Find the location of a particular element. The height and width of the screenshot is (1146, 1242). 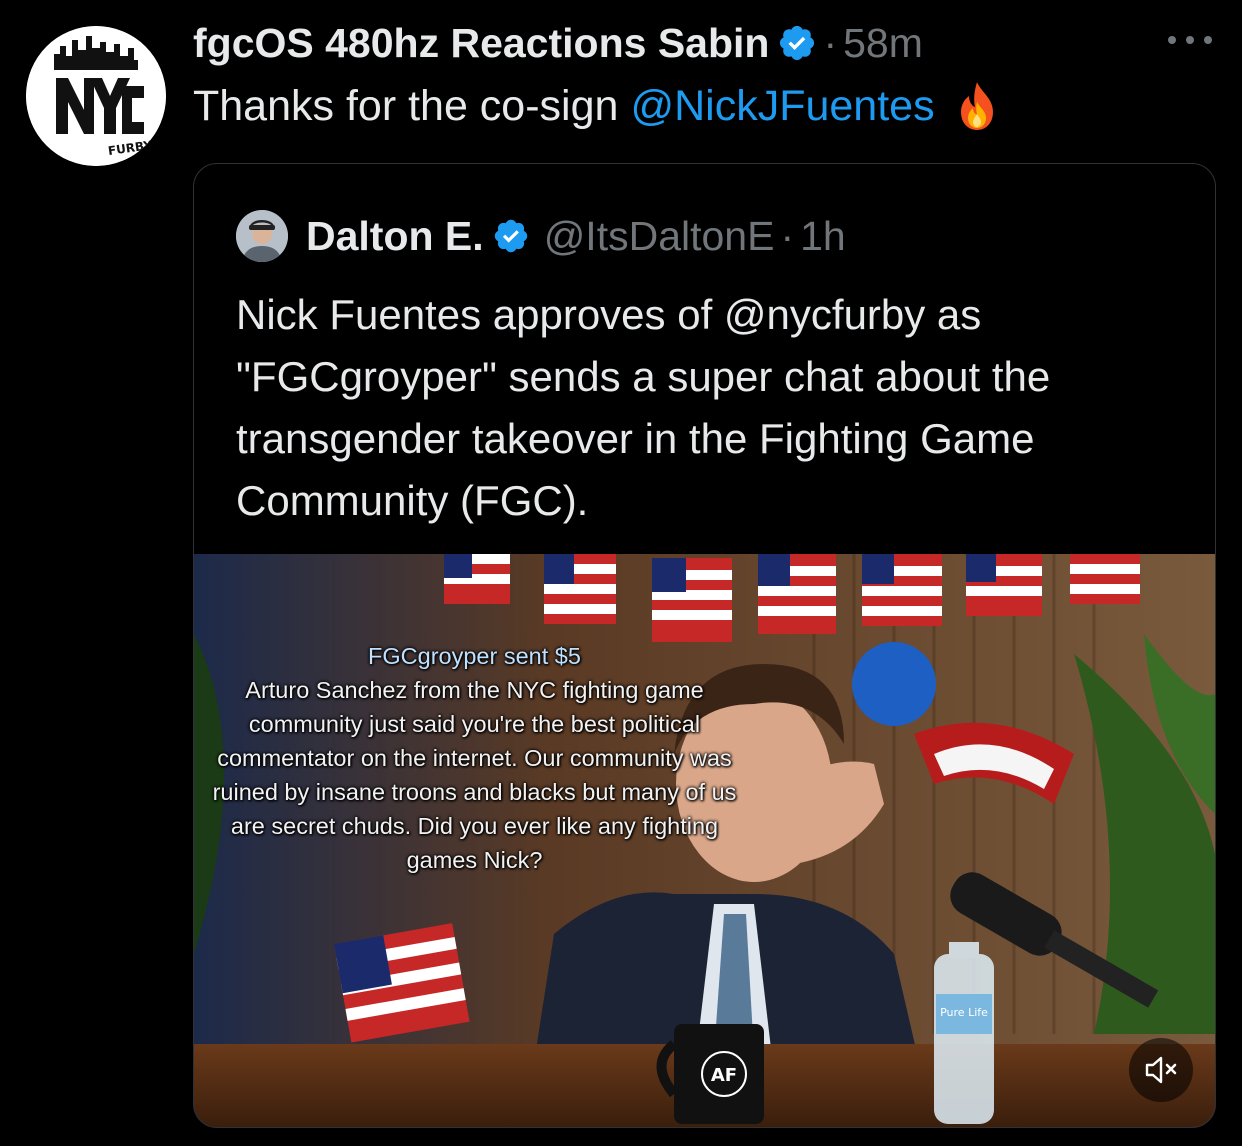

author-avatar: FURBY is located at coordinates (96, 96).